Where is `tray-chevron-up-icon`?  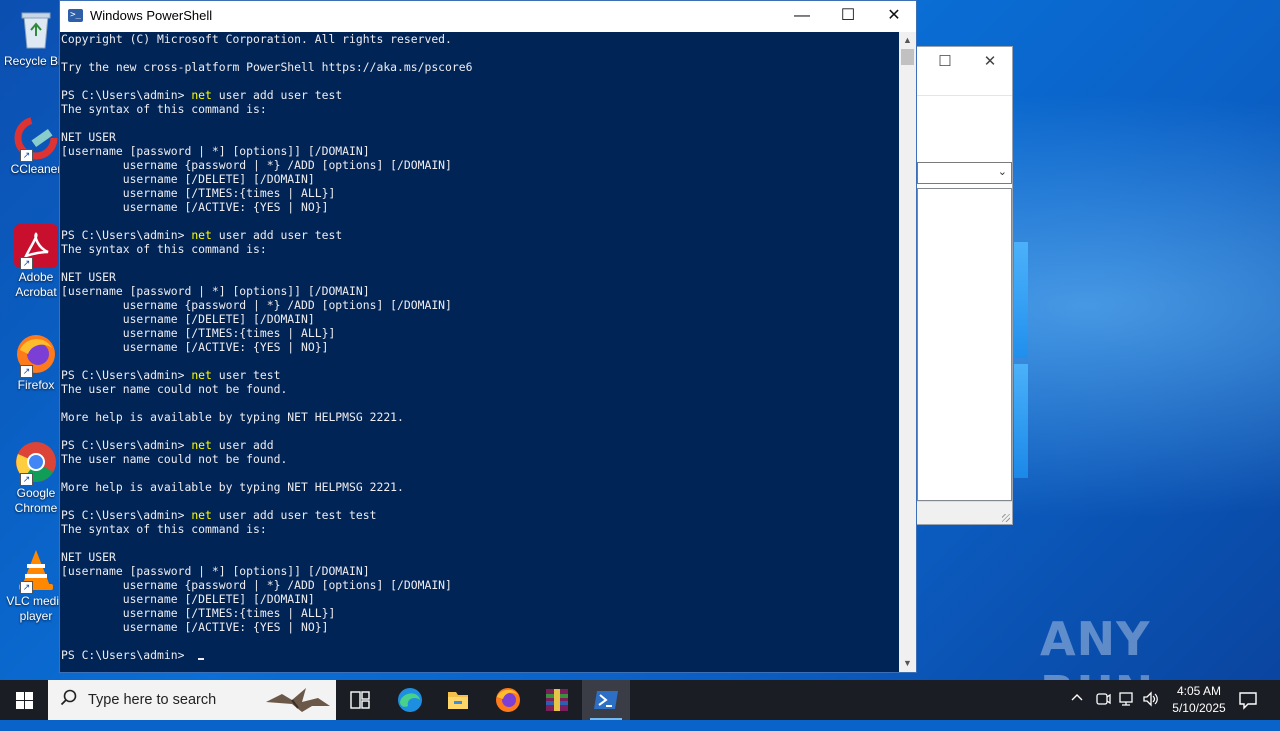 tray-chevron-up-icon is located at coordinates (1077, 711).